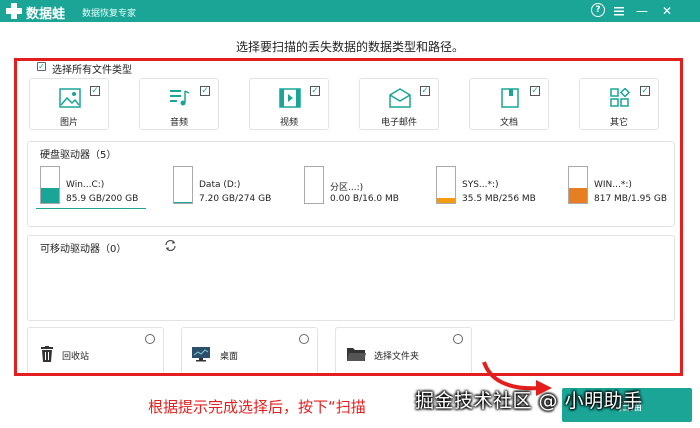 This screenshot has height=428, width=700. Describe the element at coordinates (642, 11) in the screenshot. I see `minimize-button: —` at that location.